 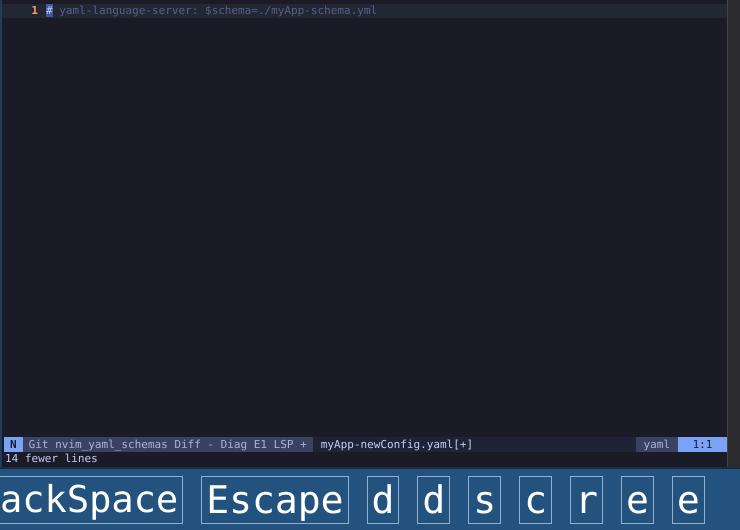 What do you see at coordinates (13, 444) in the screenshot?
I see `mode-indicator: N` at bounding box center [13, 444].